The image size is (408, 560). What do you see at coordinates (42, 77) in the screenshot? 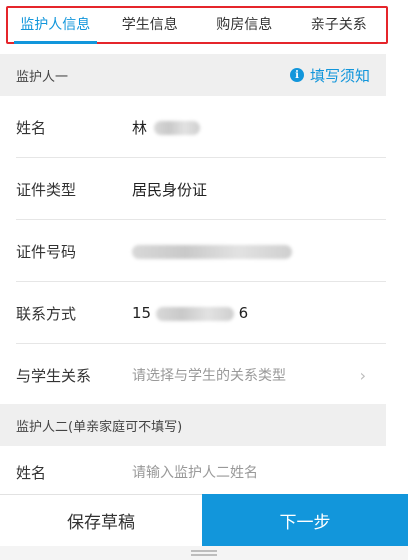
I see `section-title: 监护人一` at bounding box center [42, 77].